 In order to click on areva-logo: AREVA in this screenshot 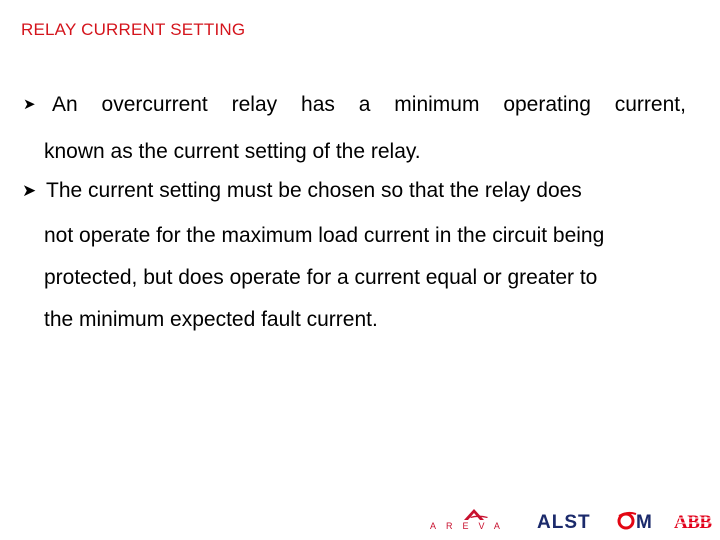, I will do `click(474, 519)`.